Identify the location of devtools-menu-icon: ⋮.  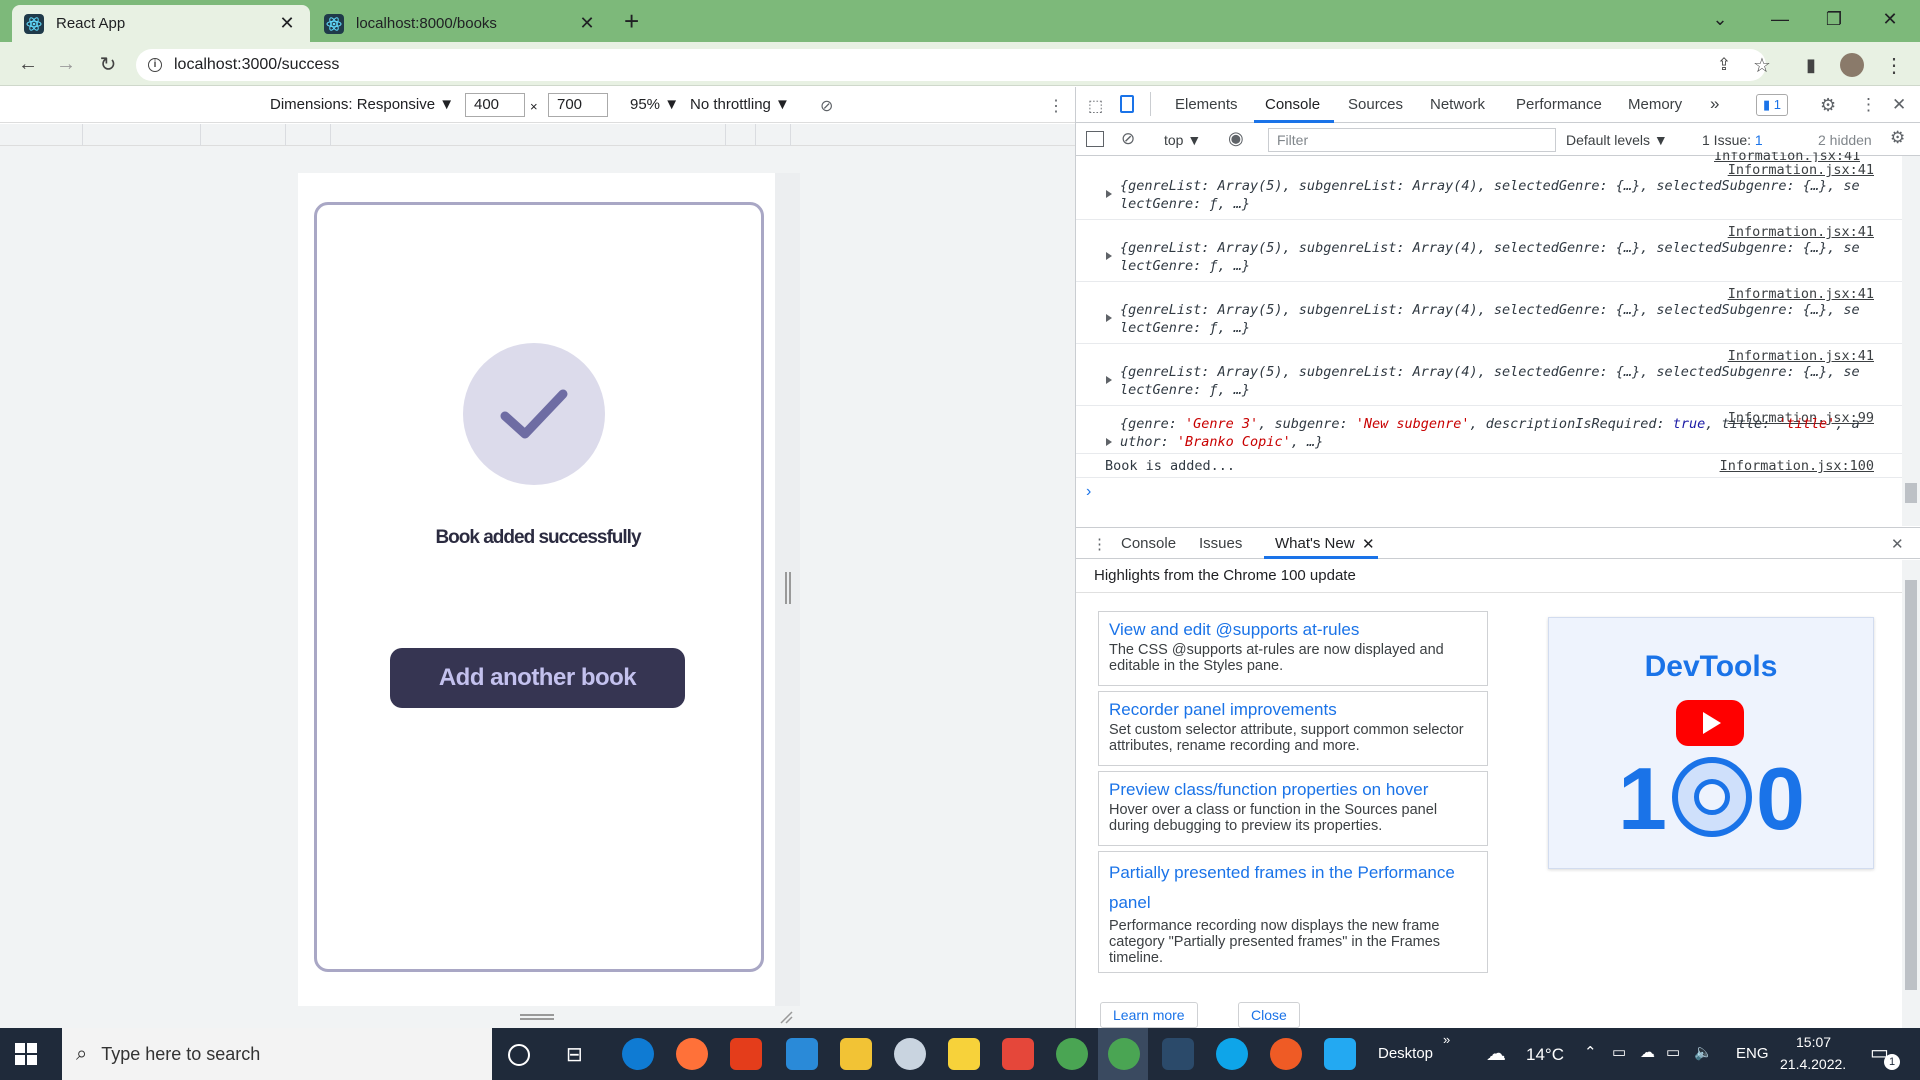
(1868, 105).